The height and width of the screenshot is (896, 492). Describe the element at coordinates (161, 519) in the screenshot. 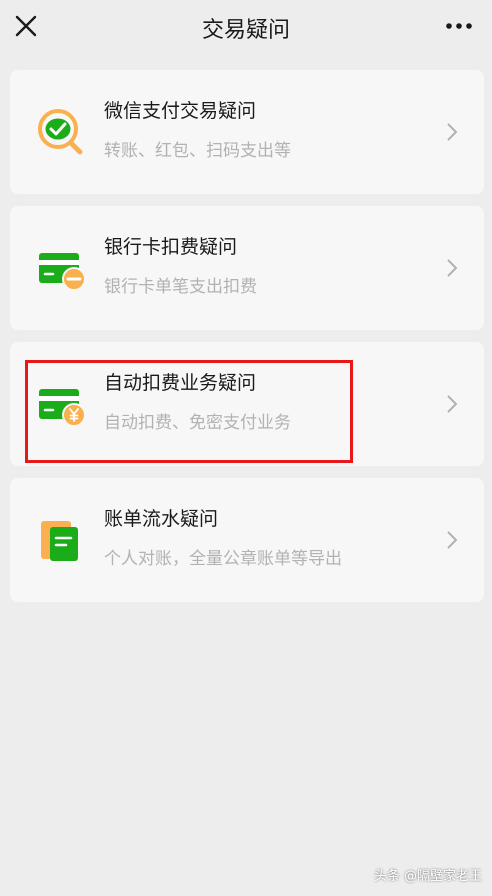

I see `menu-item-title: 账单流水疑问` at that location.